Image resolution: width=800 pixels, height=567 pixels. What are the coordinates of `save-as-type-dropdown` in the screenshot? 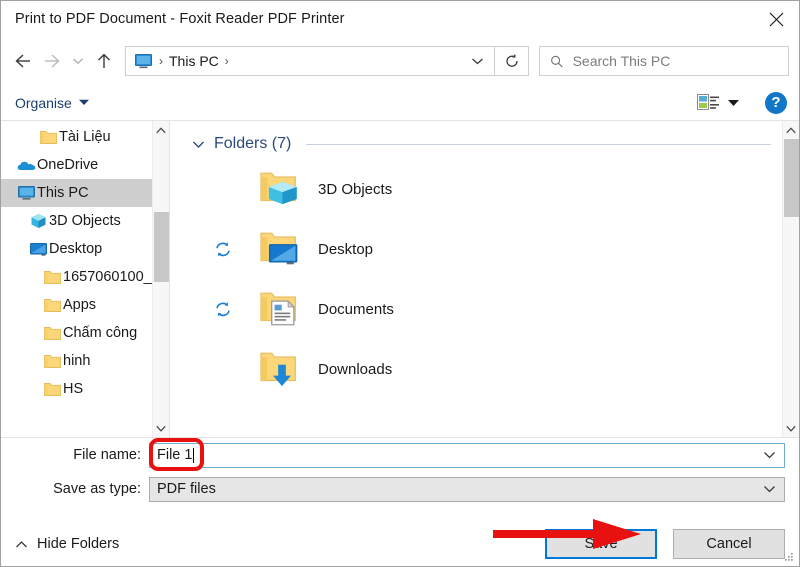 It's located at (769, 489).